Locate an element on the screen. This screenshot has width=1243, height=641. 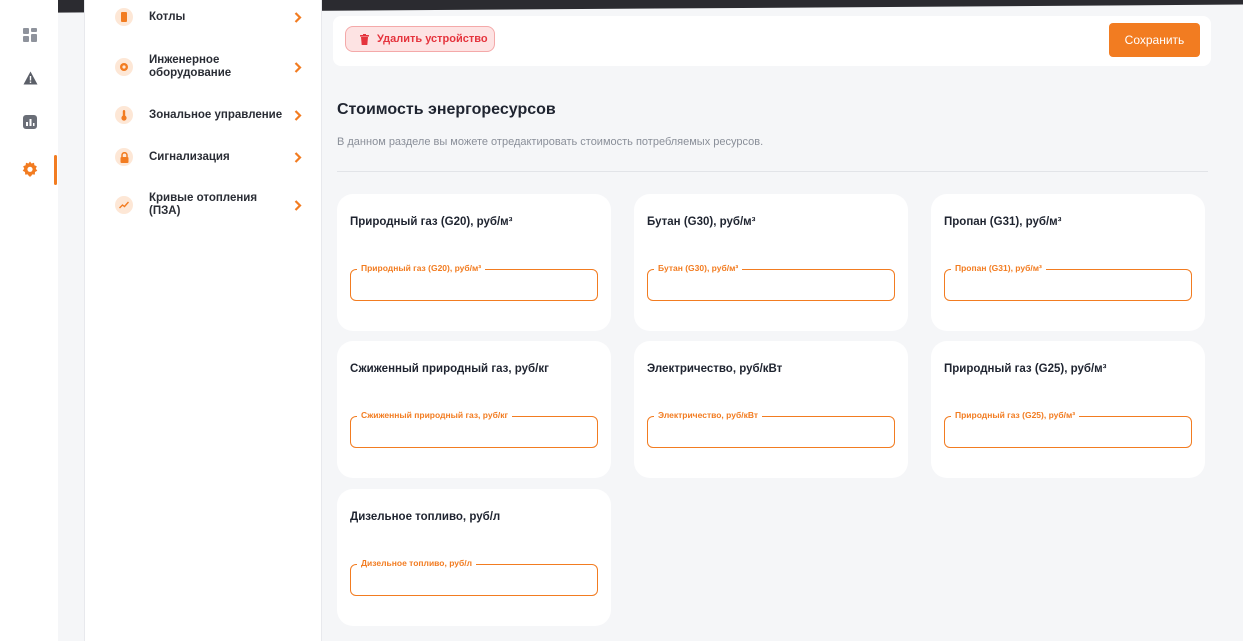
active-indicator is located at coordinates (55, 170).